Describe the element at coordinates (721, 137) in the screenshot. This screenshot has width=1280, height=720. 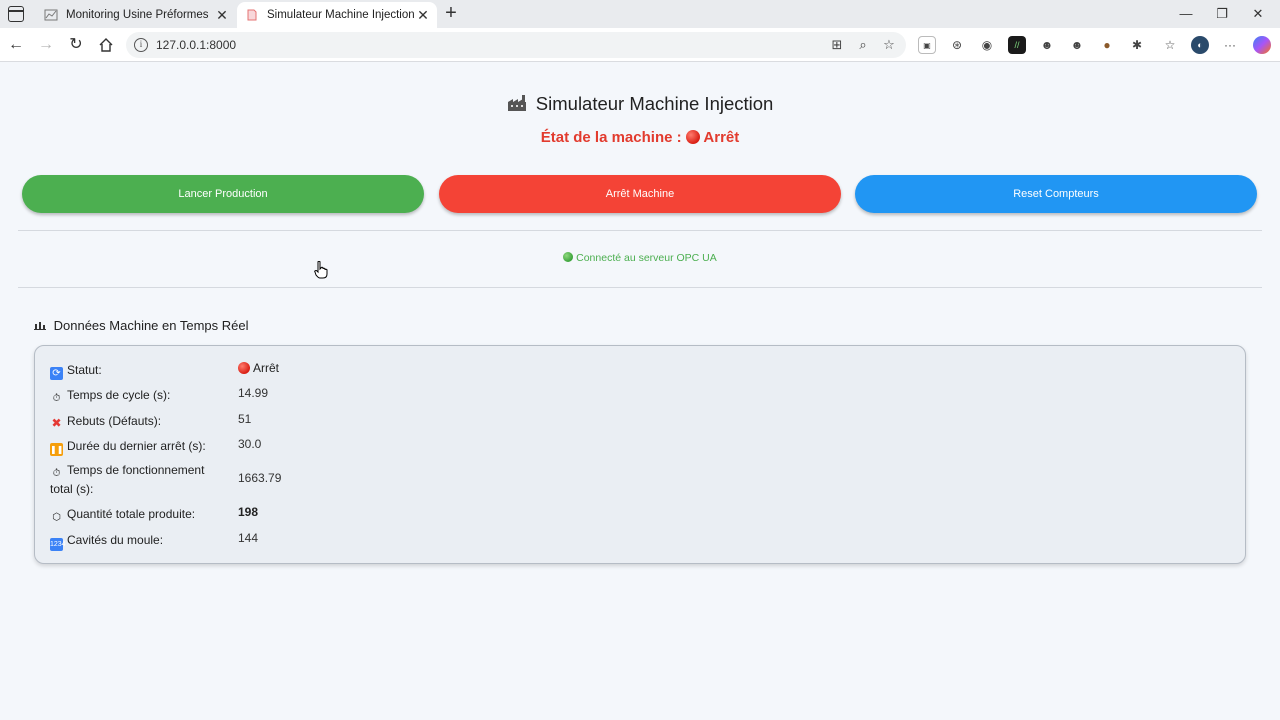
I see `machine-state-value: Arrêt` at that location.